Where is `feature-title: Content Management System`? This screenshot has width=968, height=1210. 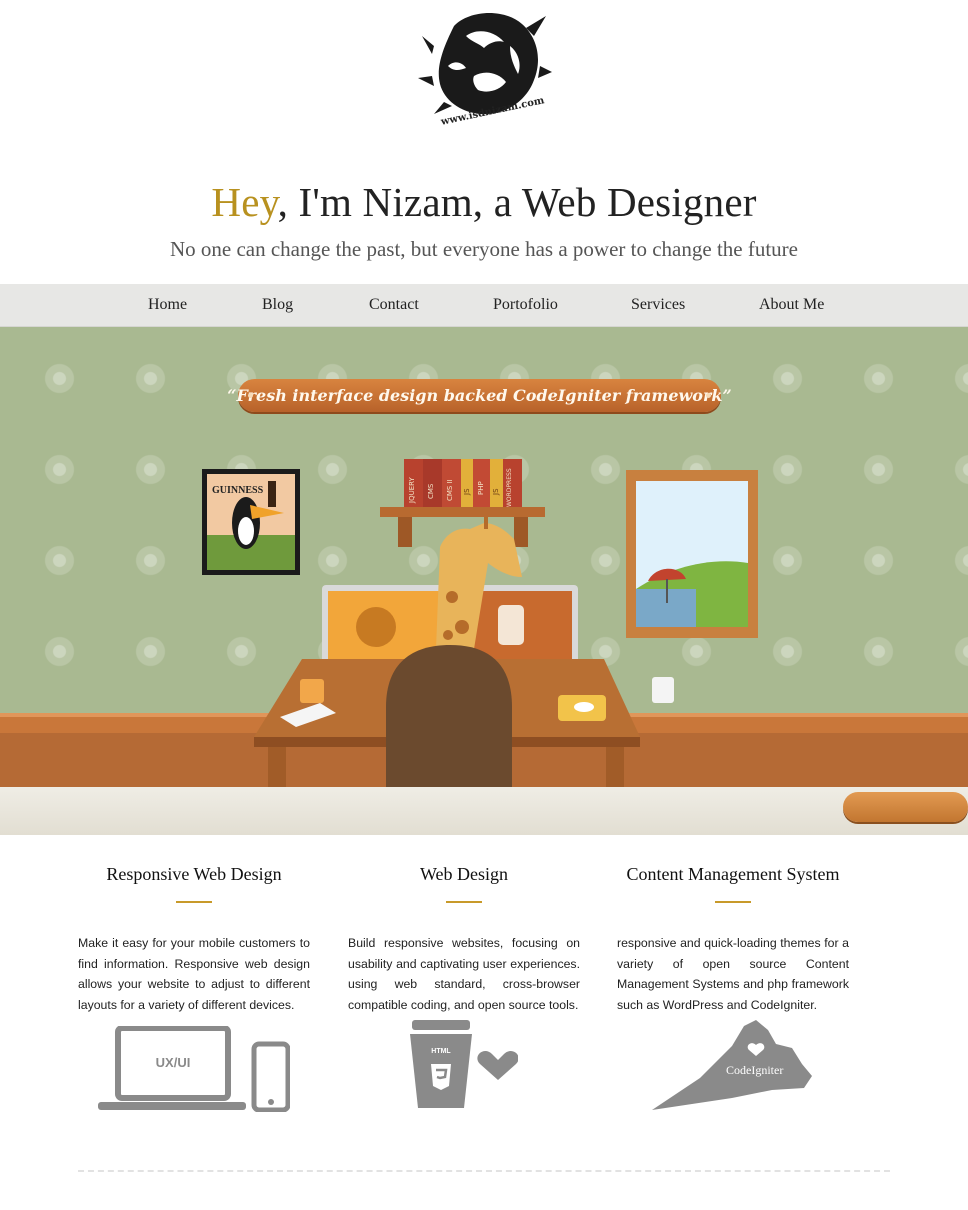 feature-title: Content Management System is located at coordinates (733, 874).